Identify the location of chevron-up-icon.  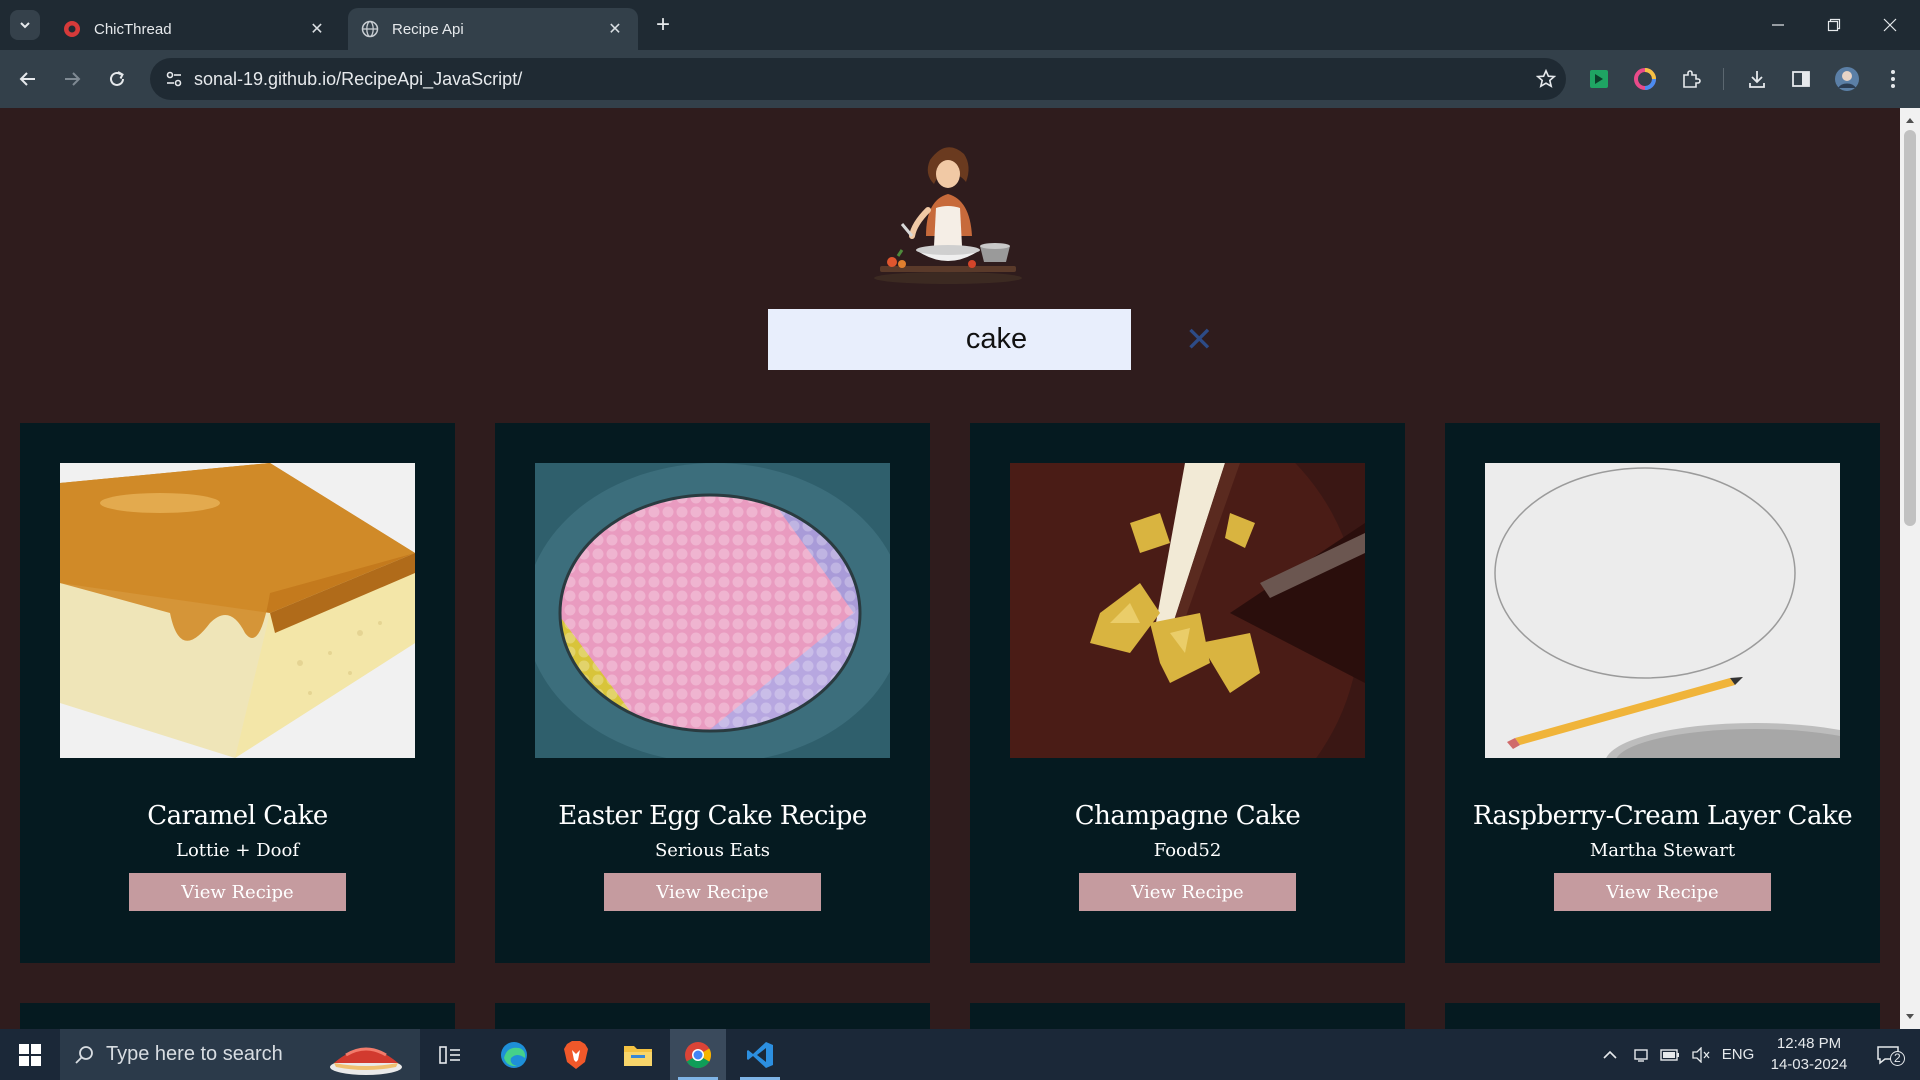
(1610, 1054).